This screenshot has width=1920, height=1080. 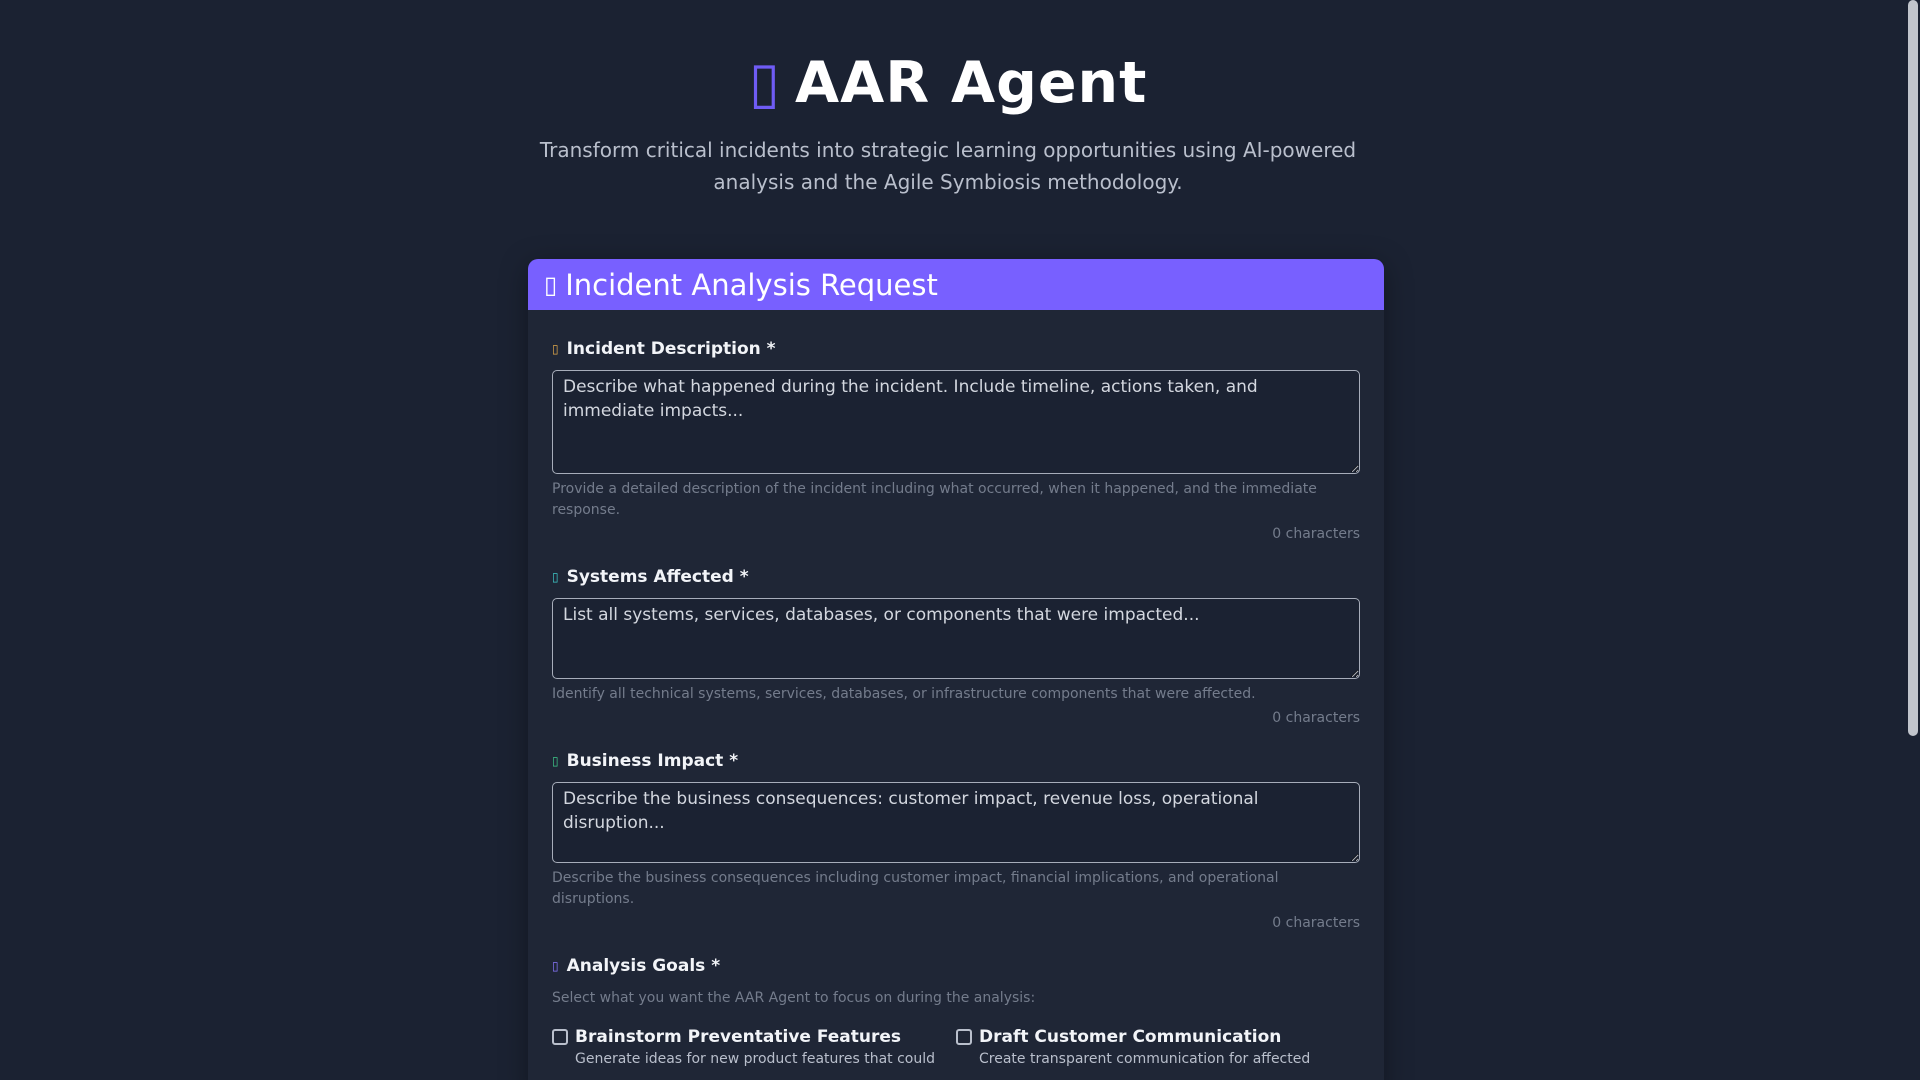 I want to click on clipboard-icon: ▯, so click(x=551, y=284).